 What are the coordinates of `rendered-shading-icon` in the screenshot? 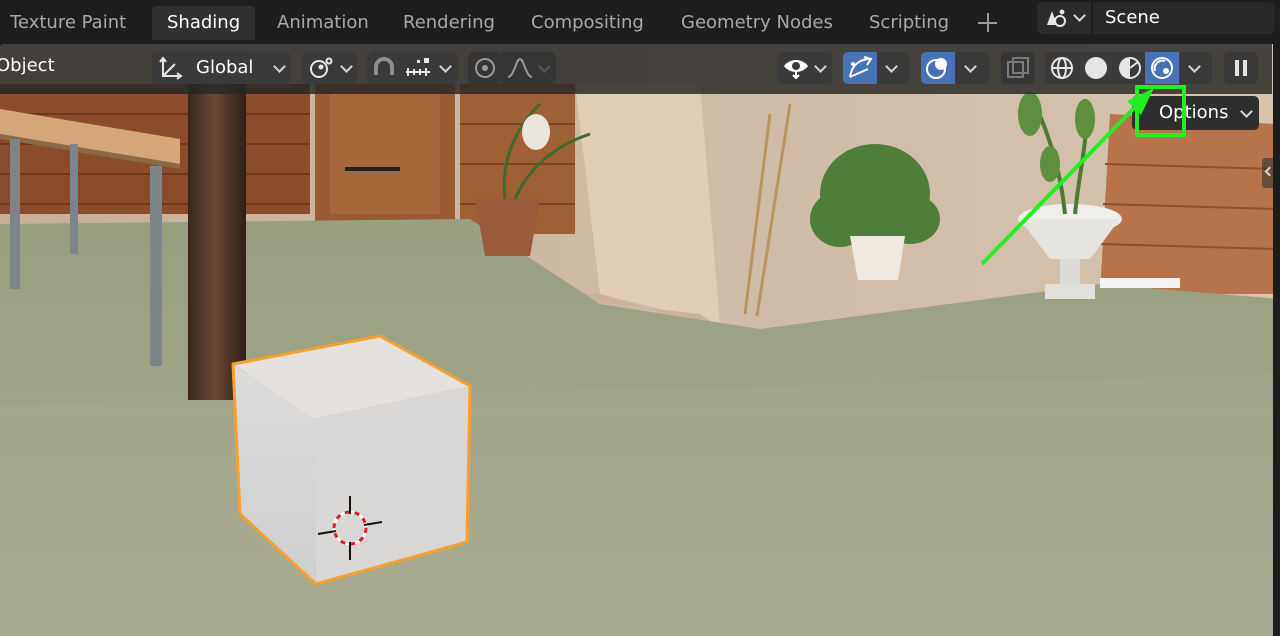 It's located at (1162, 68).